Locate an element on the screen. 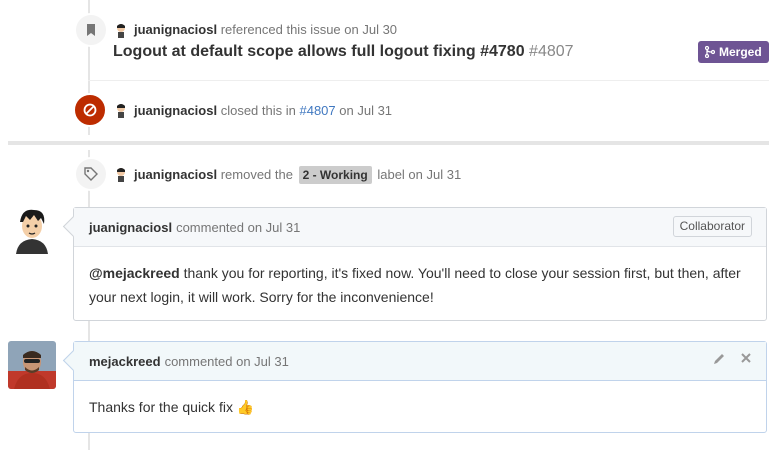 Image resolution: width=783 pixels, height=451 pixels. x-icon is located at coordinates (746, 358).